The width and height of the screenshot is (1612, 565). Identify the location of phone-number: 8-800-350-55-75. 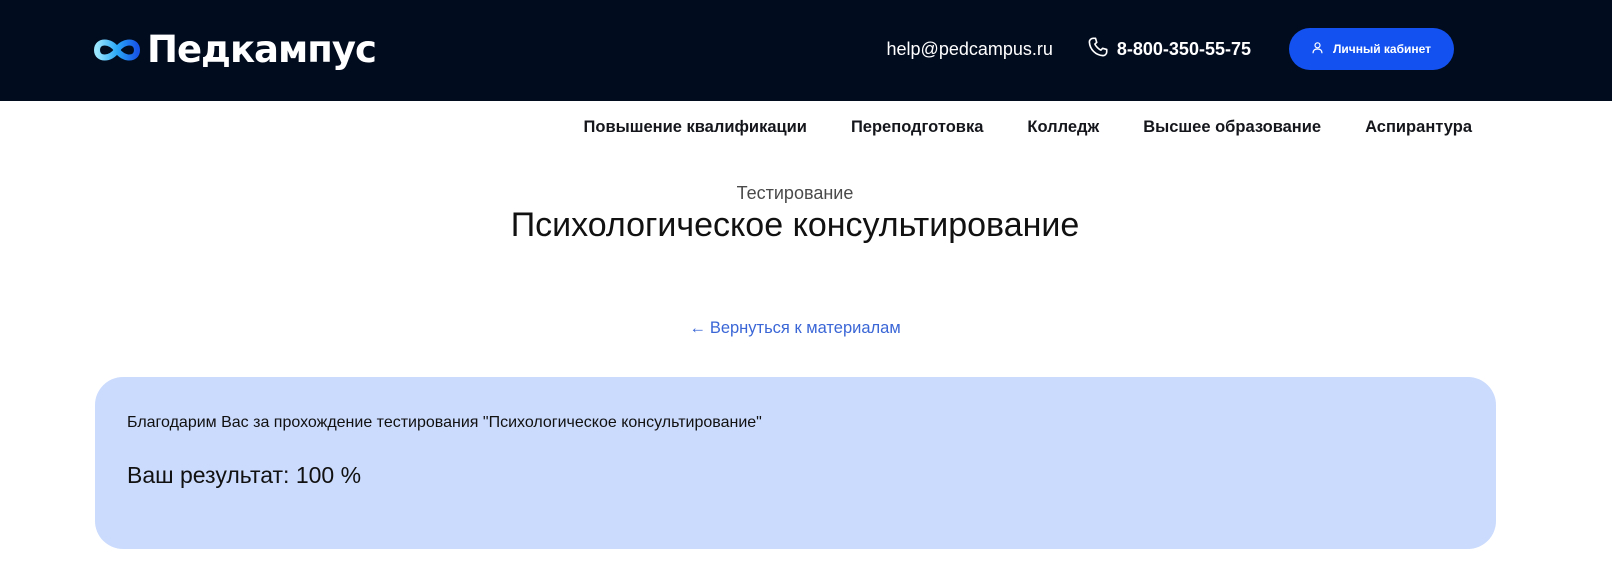
(1183, 48).